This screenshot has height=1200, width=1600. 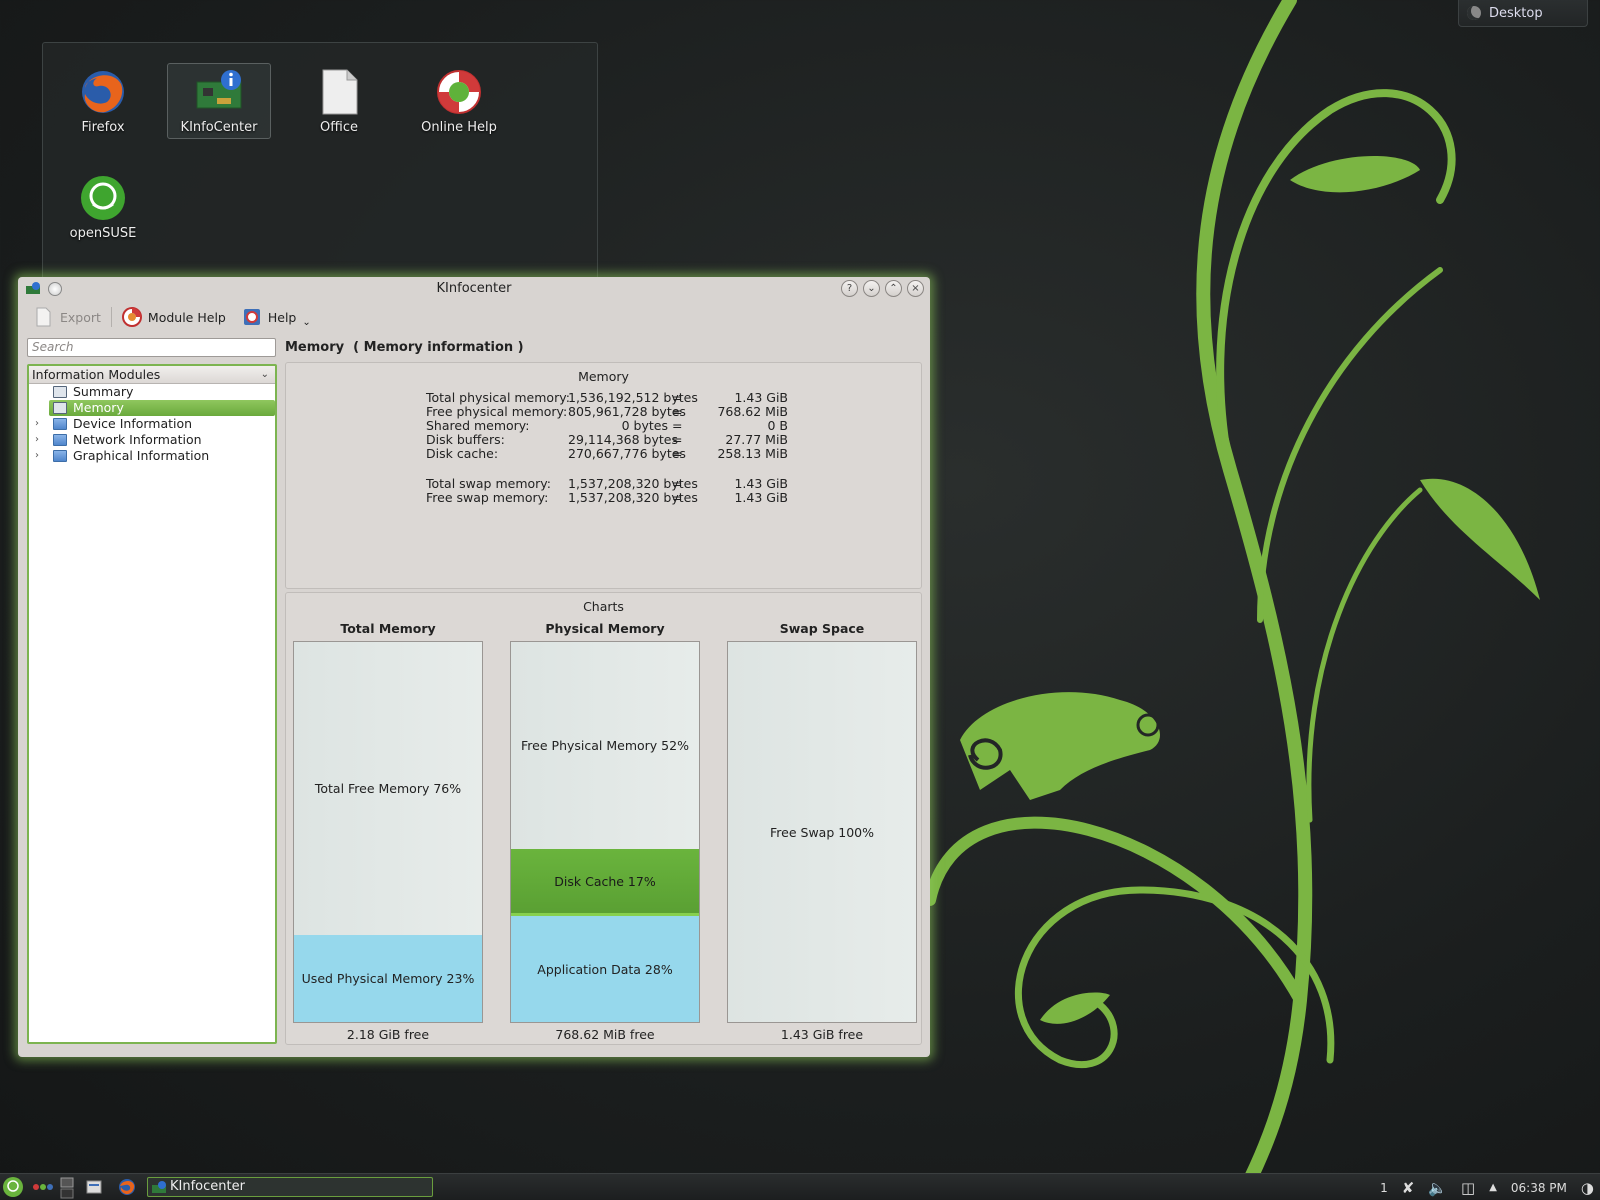 I want to click on desktop-button-label: Desktop, so click(x=1516, y=13).